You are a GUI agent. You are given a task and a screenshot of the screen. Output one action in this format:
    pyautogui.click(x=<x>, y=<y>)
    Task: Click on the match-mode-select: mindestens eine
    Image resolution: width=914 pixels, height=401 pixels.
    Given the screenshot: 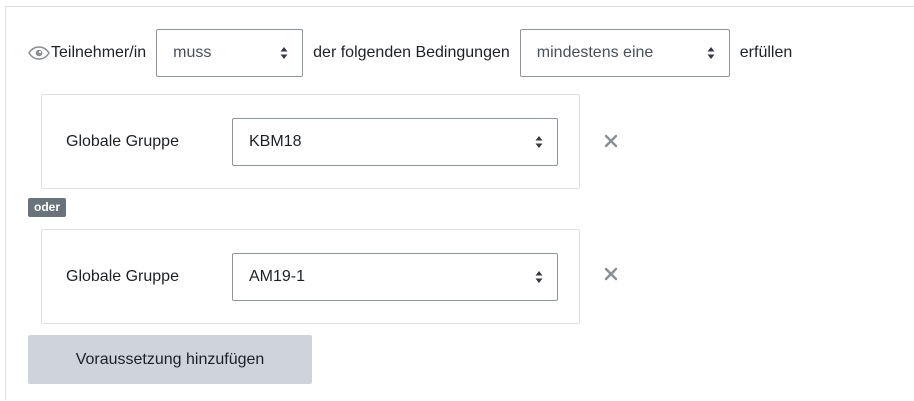 What is the action you would take?
    pyautogui.click(x=624, y=53)
    